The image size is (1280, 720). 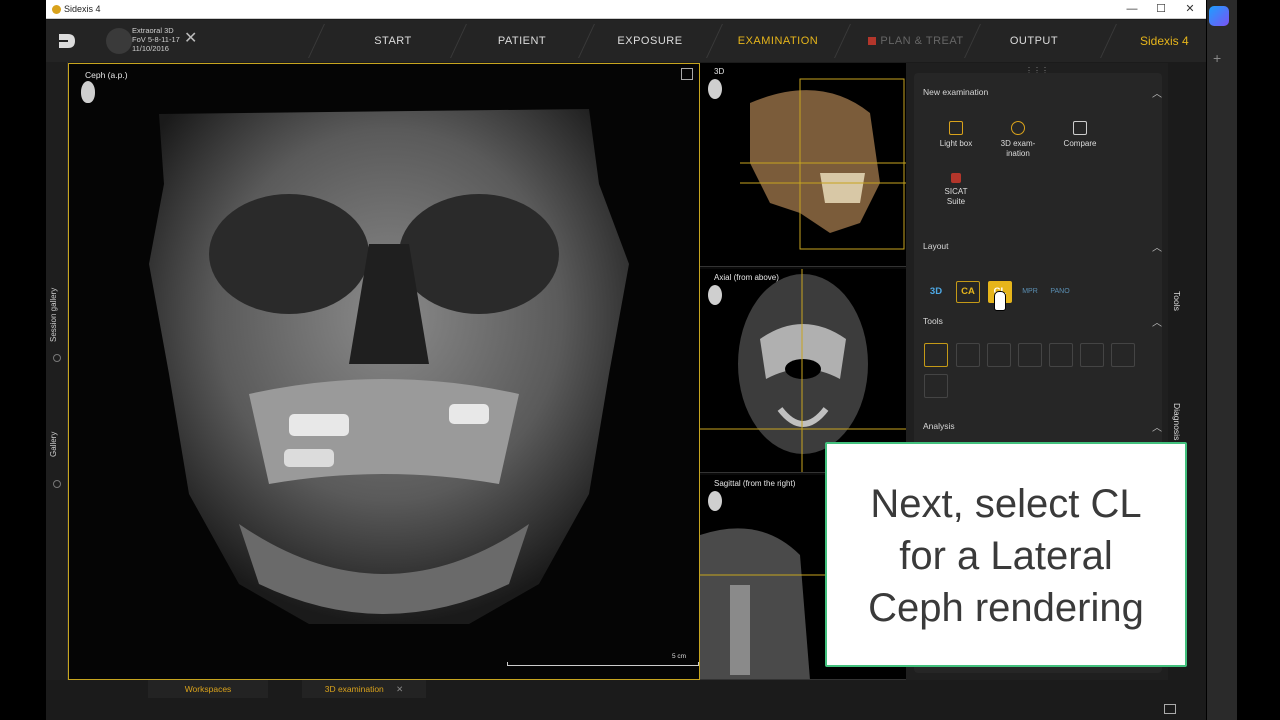 I want to click on hand-cursor-icon, so click(x=1000, y=301).